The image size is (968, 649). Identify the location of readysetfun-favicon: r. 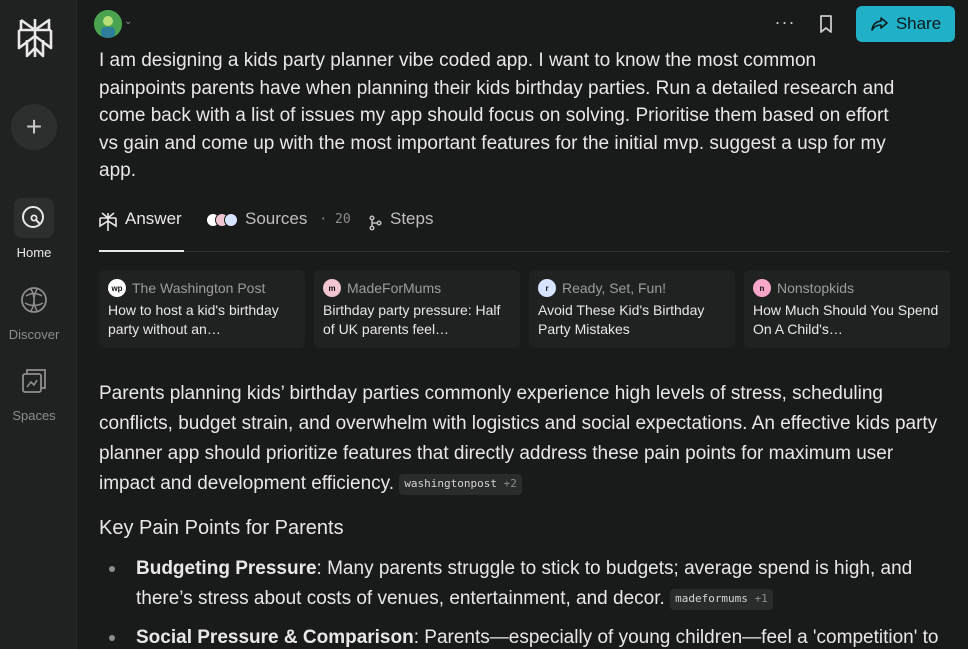
(547, 288).